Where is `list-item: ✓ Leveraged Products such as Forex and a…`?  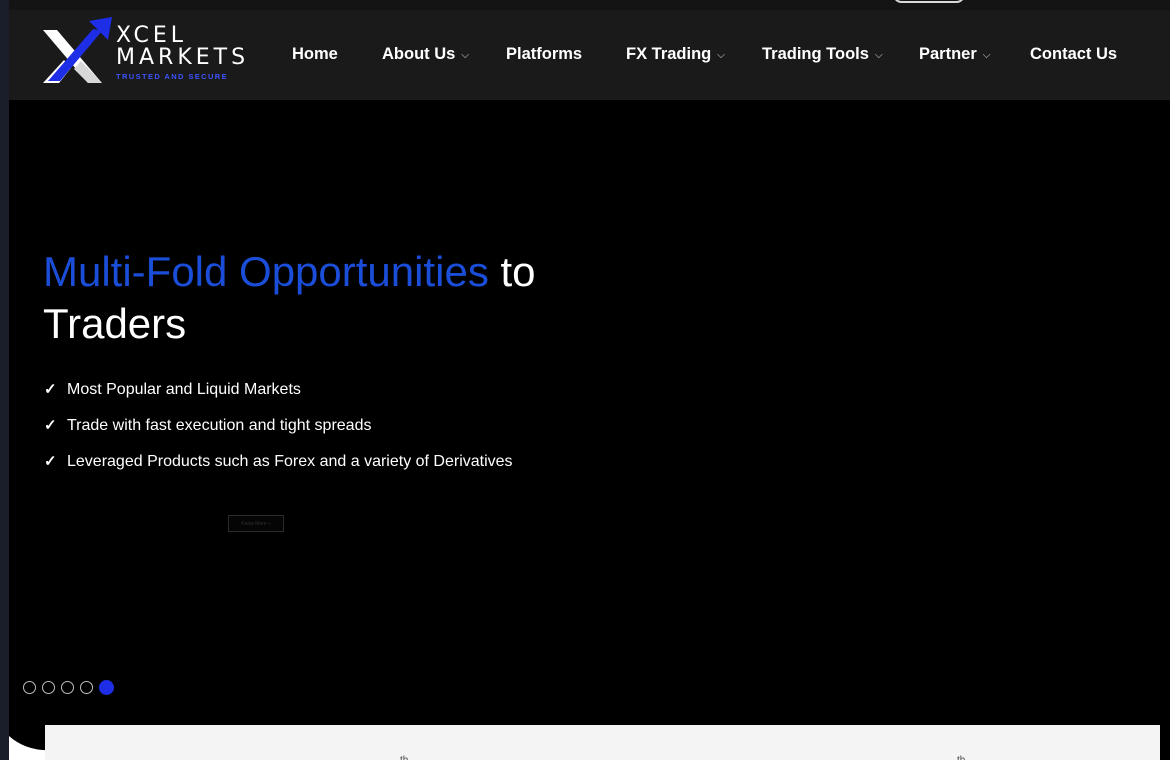 list-item: ✓ Leveraged Products such as Forex and a… is located at coordinates (278, 462).